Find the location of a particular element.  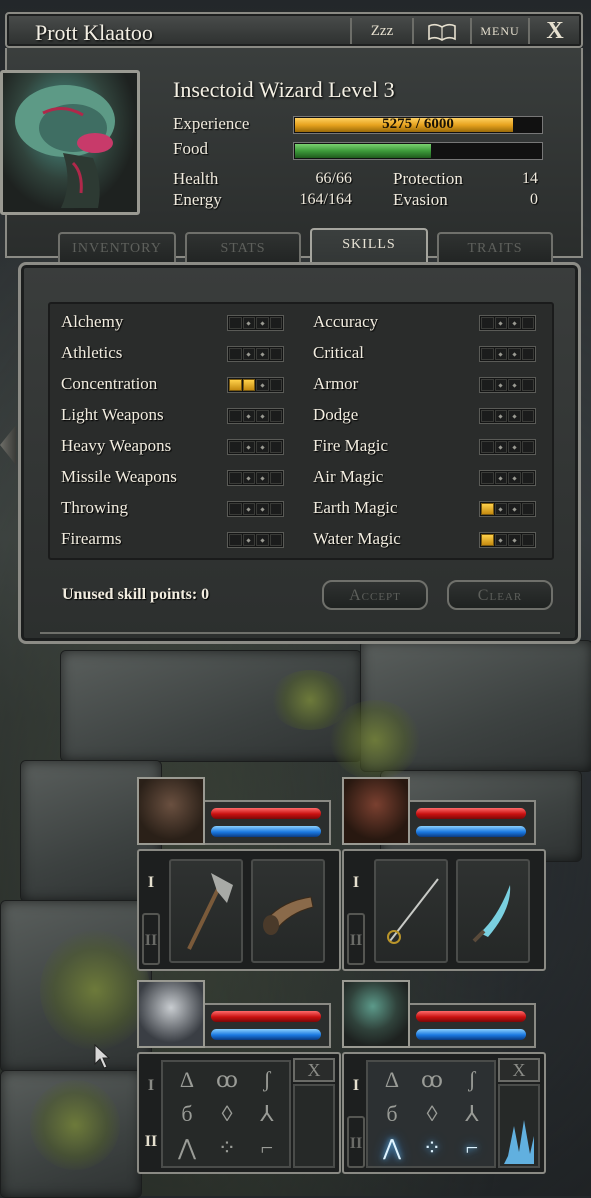

journal-button is located at coordinates (441, 31).